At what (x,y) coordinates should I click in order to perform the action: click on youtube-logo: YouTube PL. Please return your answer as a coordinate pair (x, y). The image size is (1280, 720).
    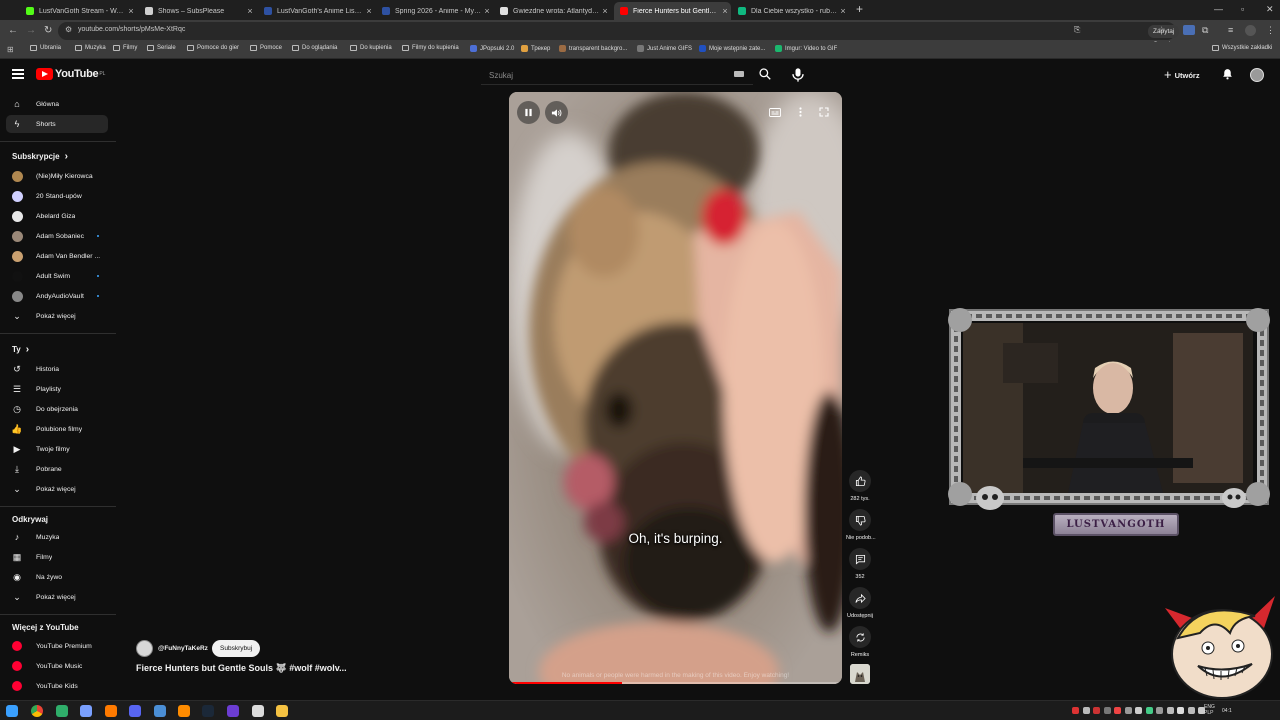
    Looking at the image, I should click on (70, 74).